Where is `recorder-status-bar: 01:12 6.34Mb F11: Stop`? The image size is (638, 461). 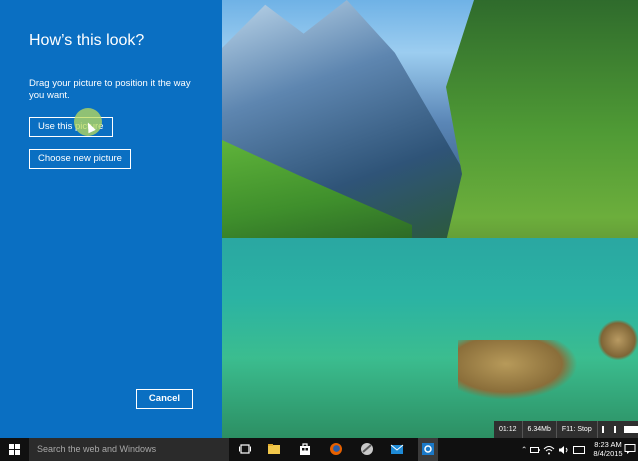
recorder-status-bar: 01:12 6.34Mb F11: Stop is located at coordinates (566, 429).